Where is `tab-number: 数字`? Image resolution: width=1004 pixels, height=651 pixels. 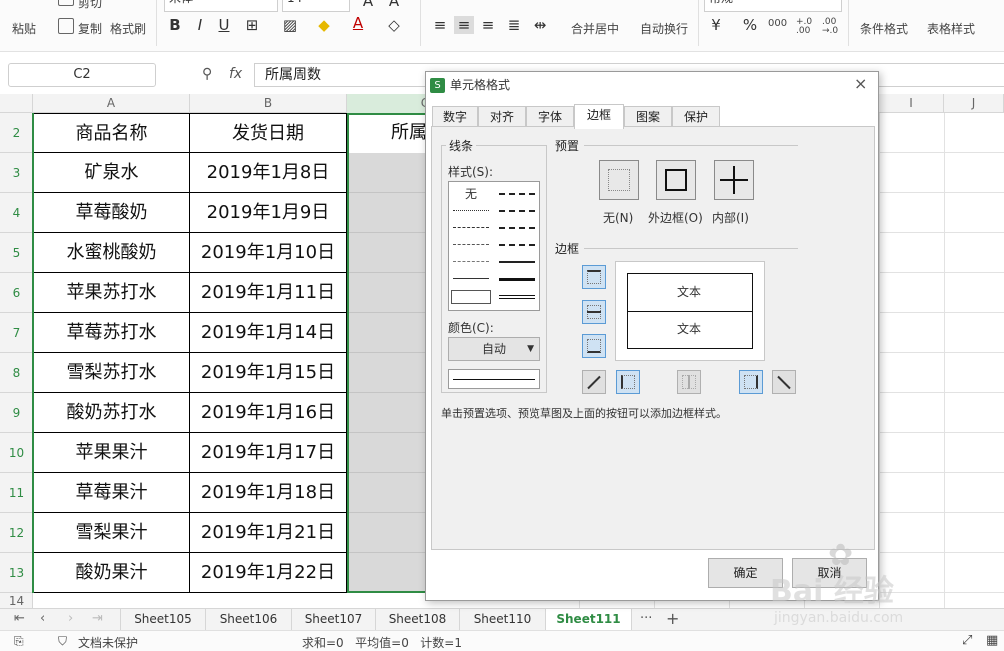 tab-number: 数字 is located at coordinates (455, 117).